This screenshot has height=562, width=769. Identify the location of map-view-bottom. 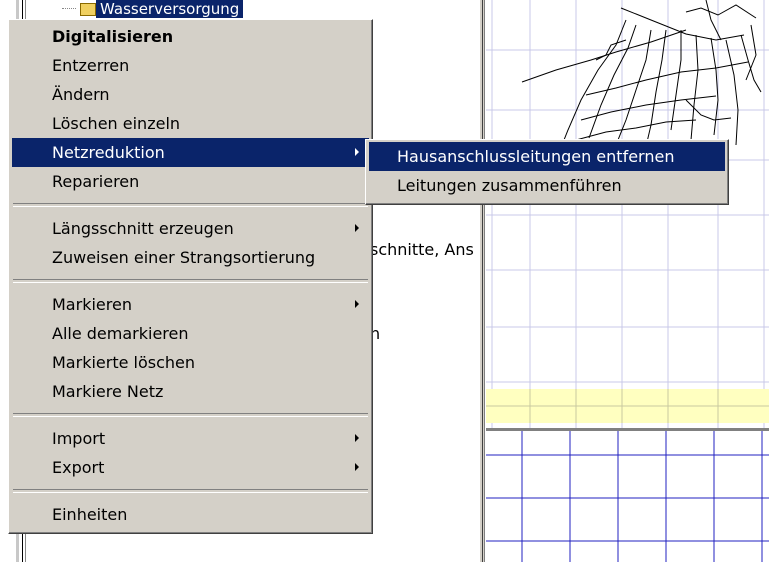
(627, 495).